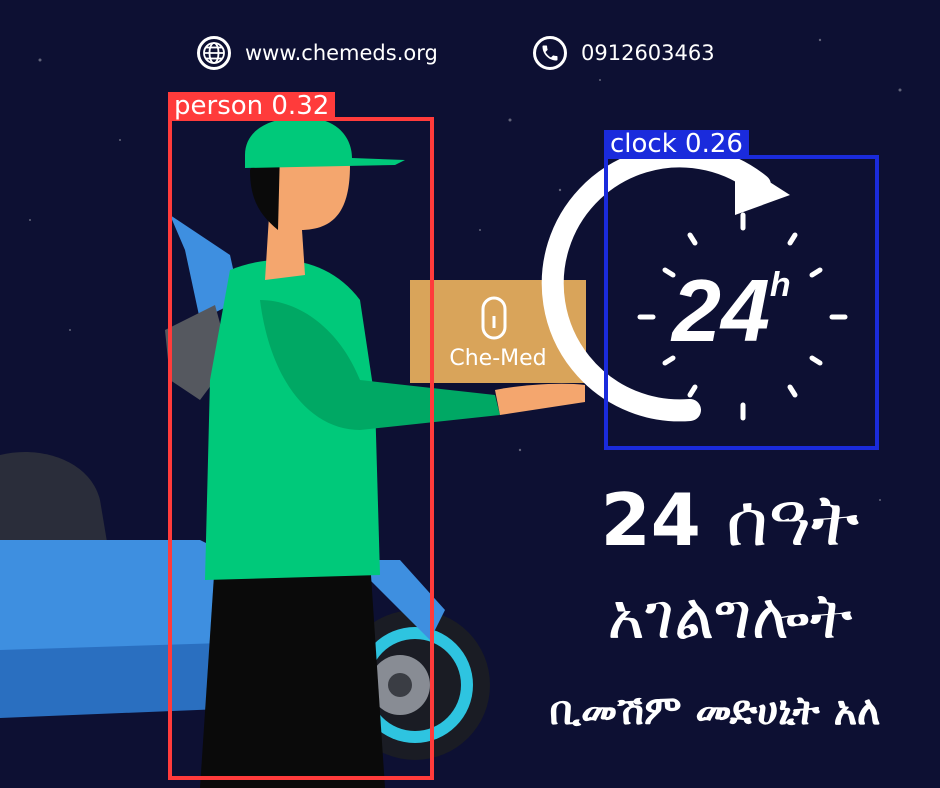  Describe the element at coordinates (252, 106) in the screenshot. I see `person-detection-label: person 0.32` at that location.